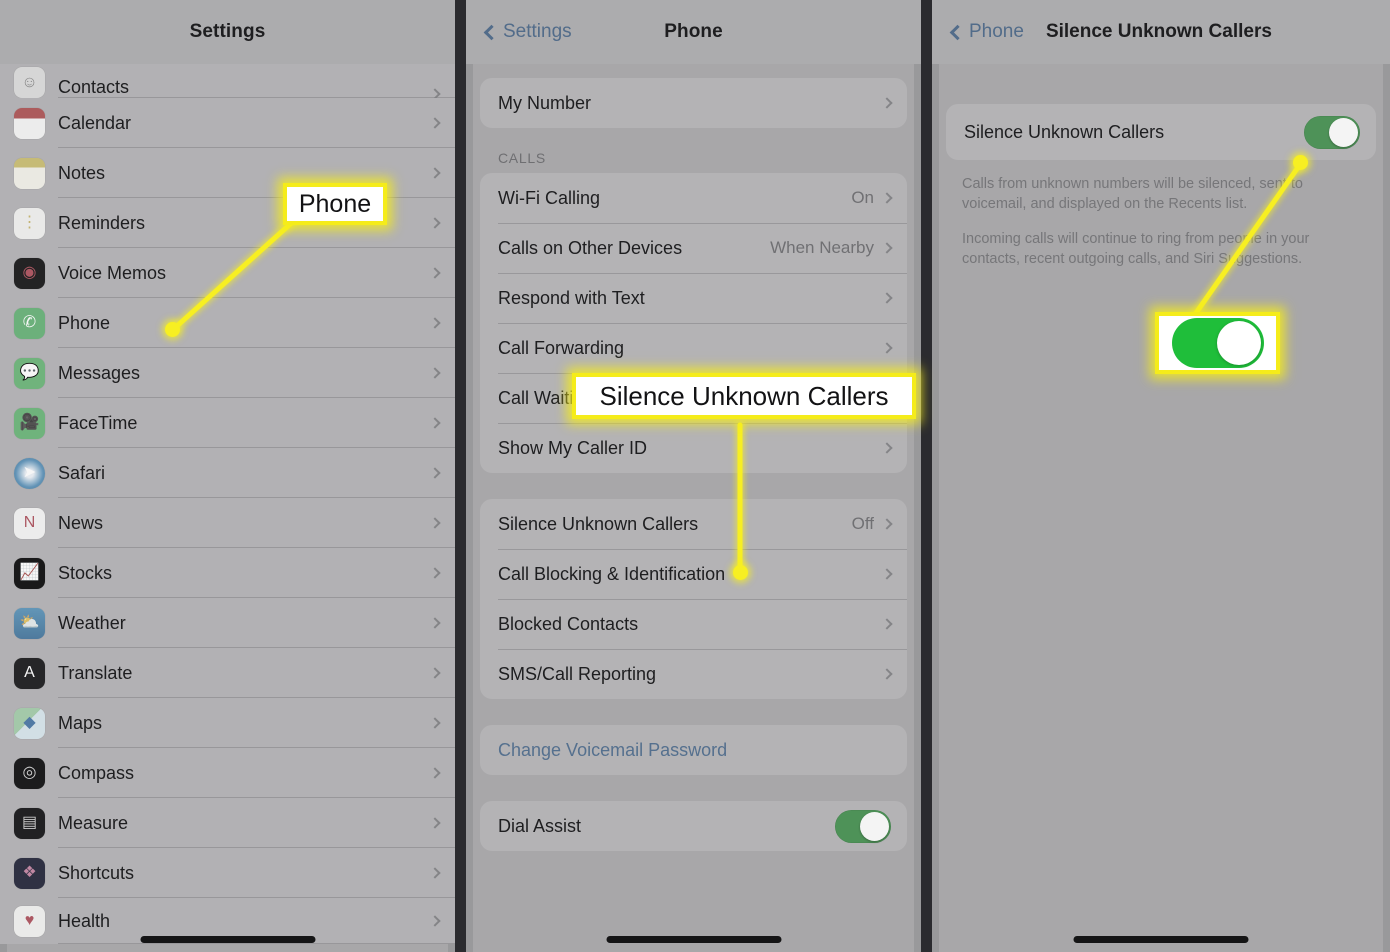  I want to click on sidebar-item-label: Reminders, so click(102, 222).